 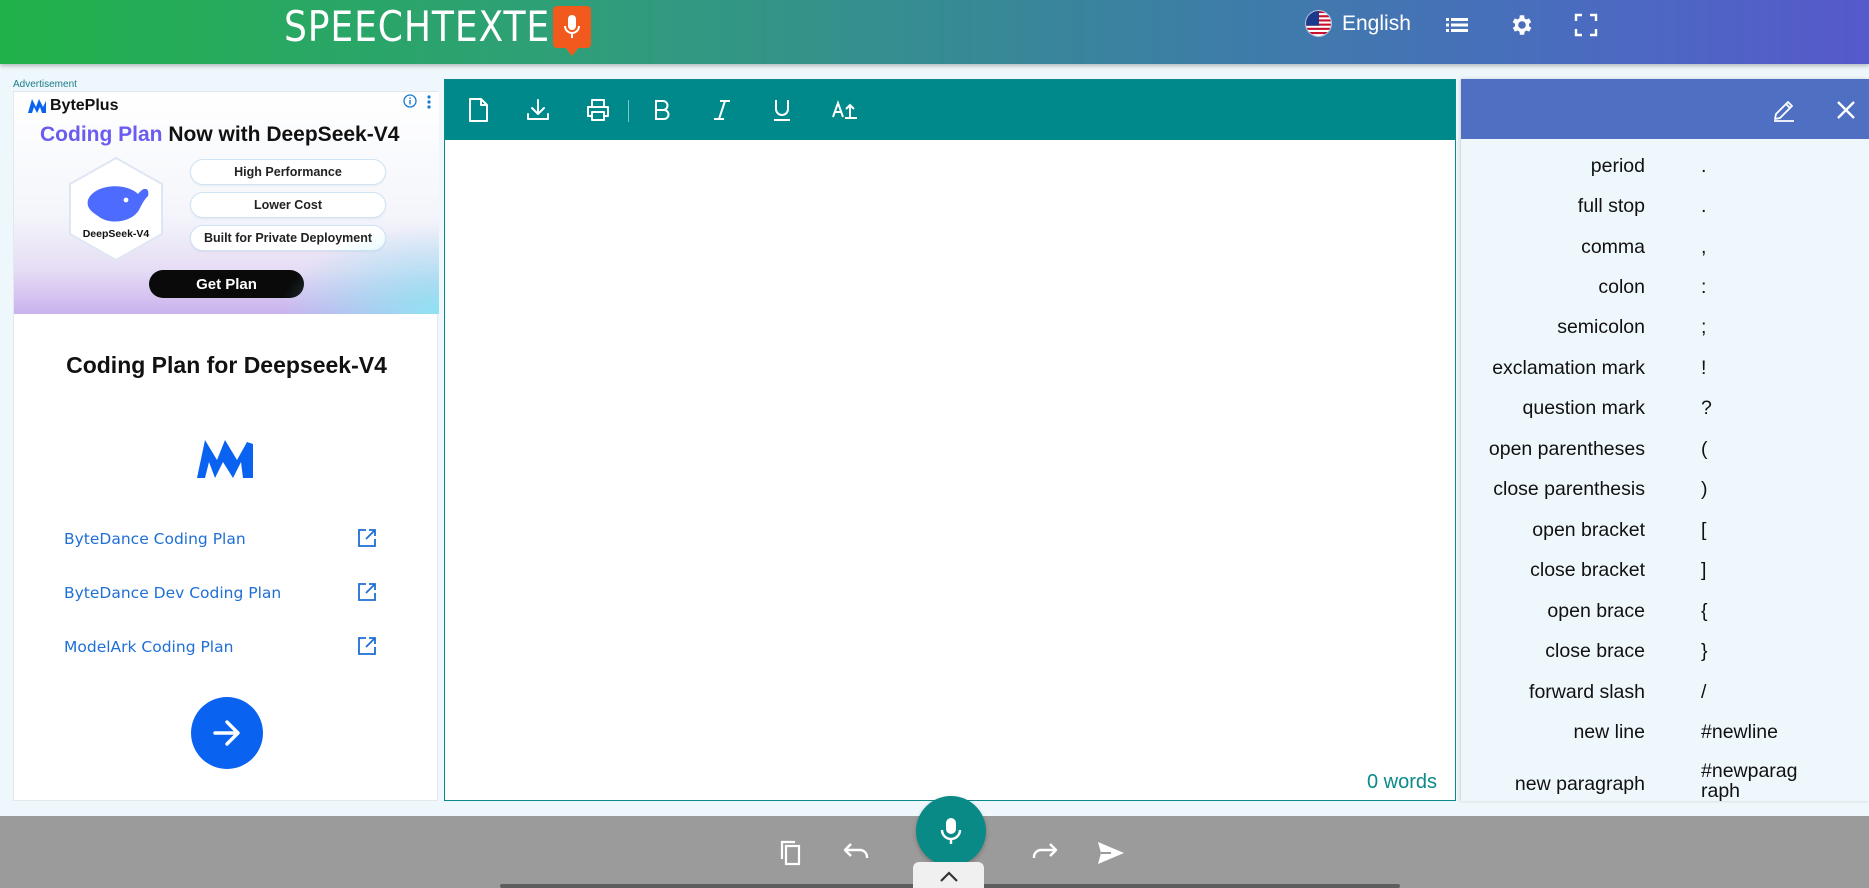 I want to click on command-value: ], so click(x=1704, y=570).